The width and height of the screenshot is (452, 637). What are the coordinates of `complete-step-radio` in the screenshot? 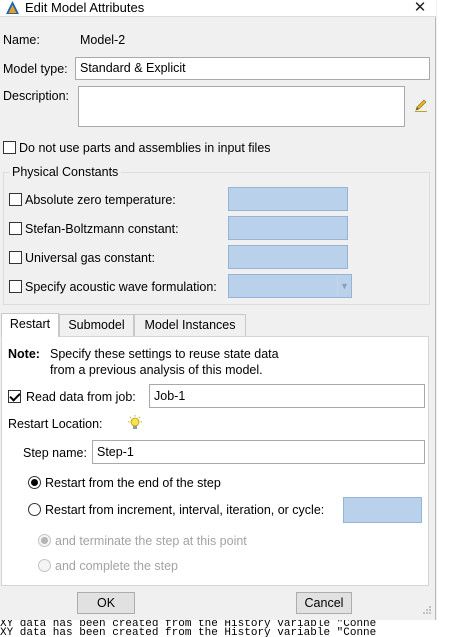 It's located at (44, 565).